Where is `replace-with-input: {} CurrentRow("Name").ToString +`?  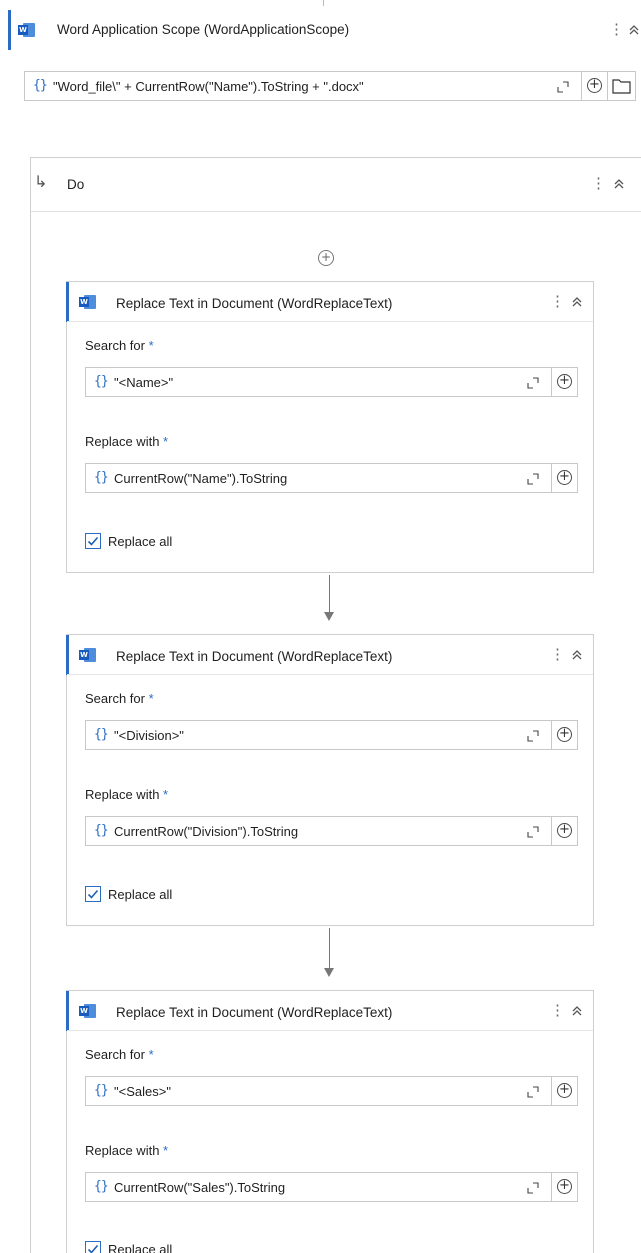 replace-with-input: {} CurrentRow("Name").ToString + is located at coordinates (331, 478).